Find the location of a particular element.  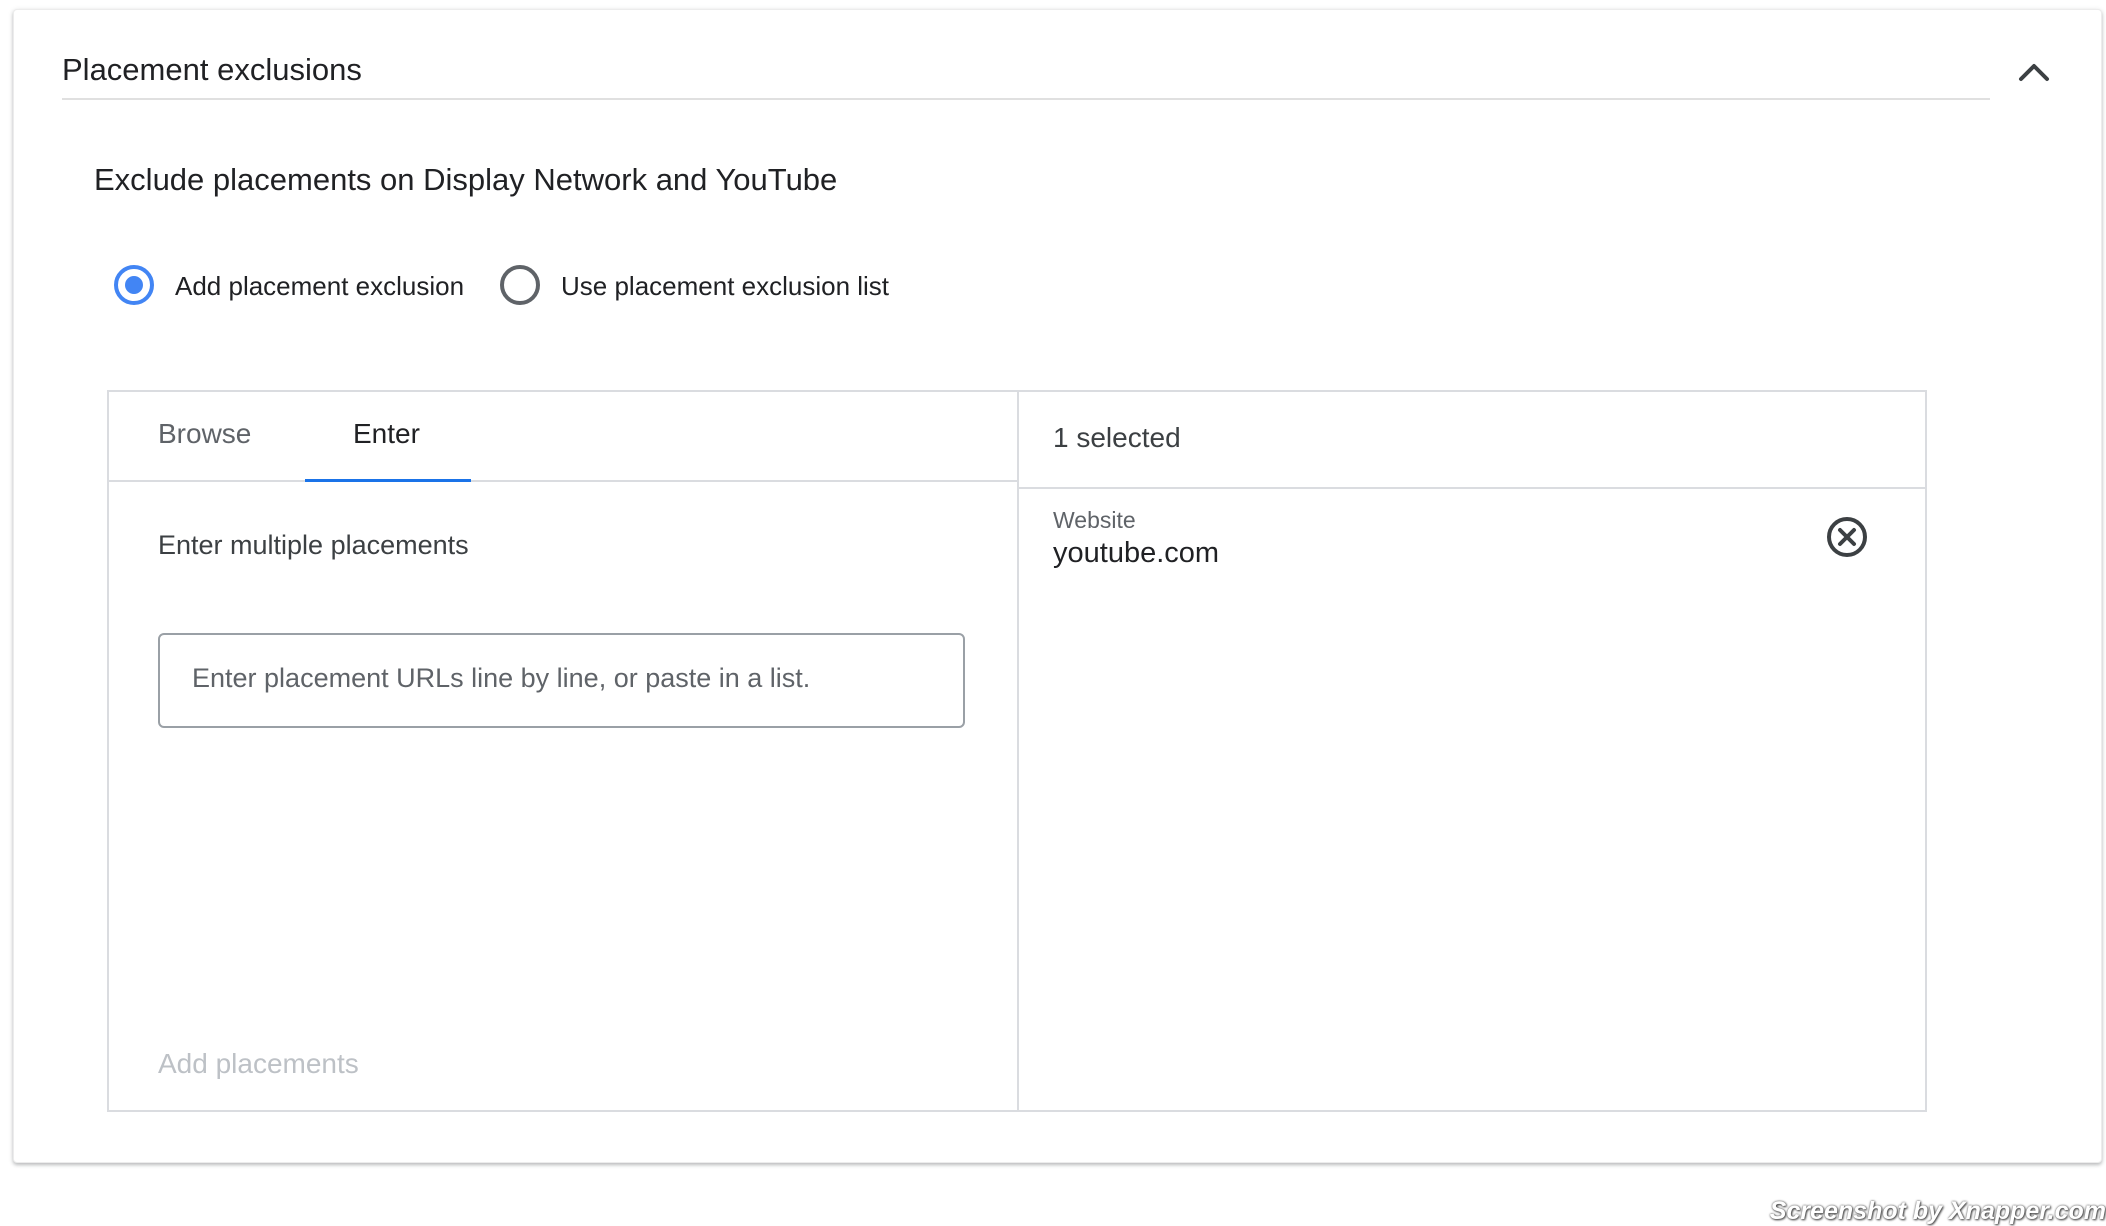

tab-browse: Browse is located at coordinates (207, 436).